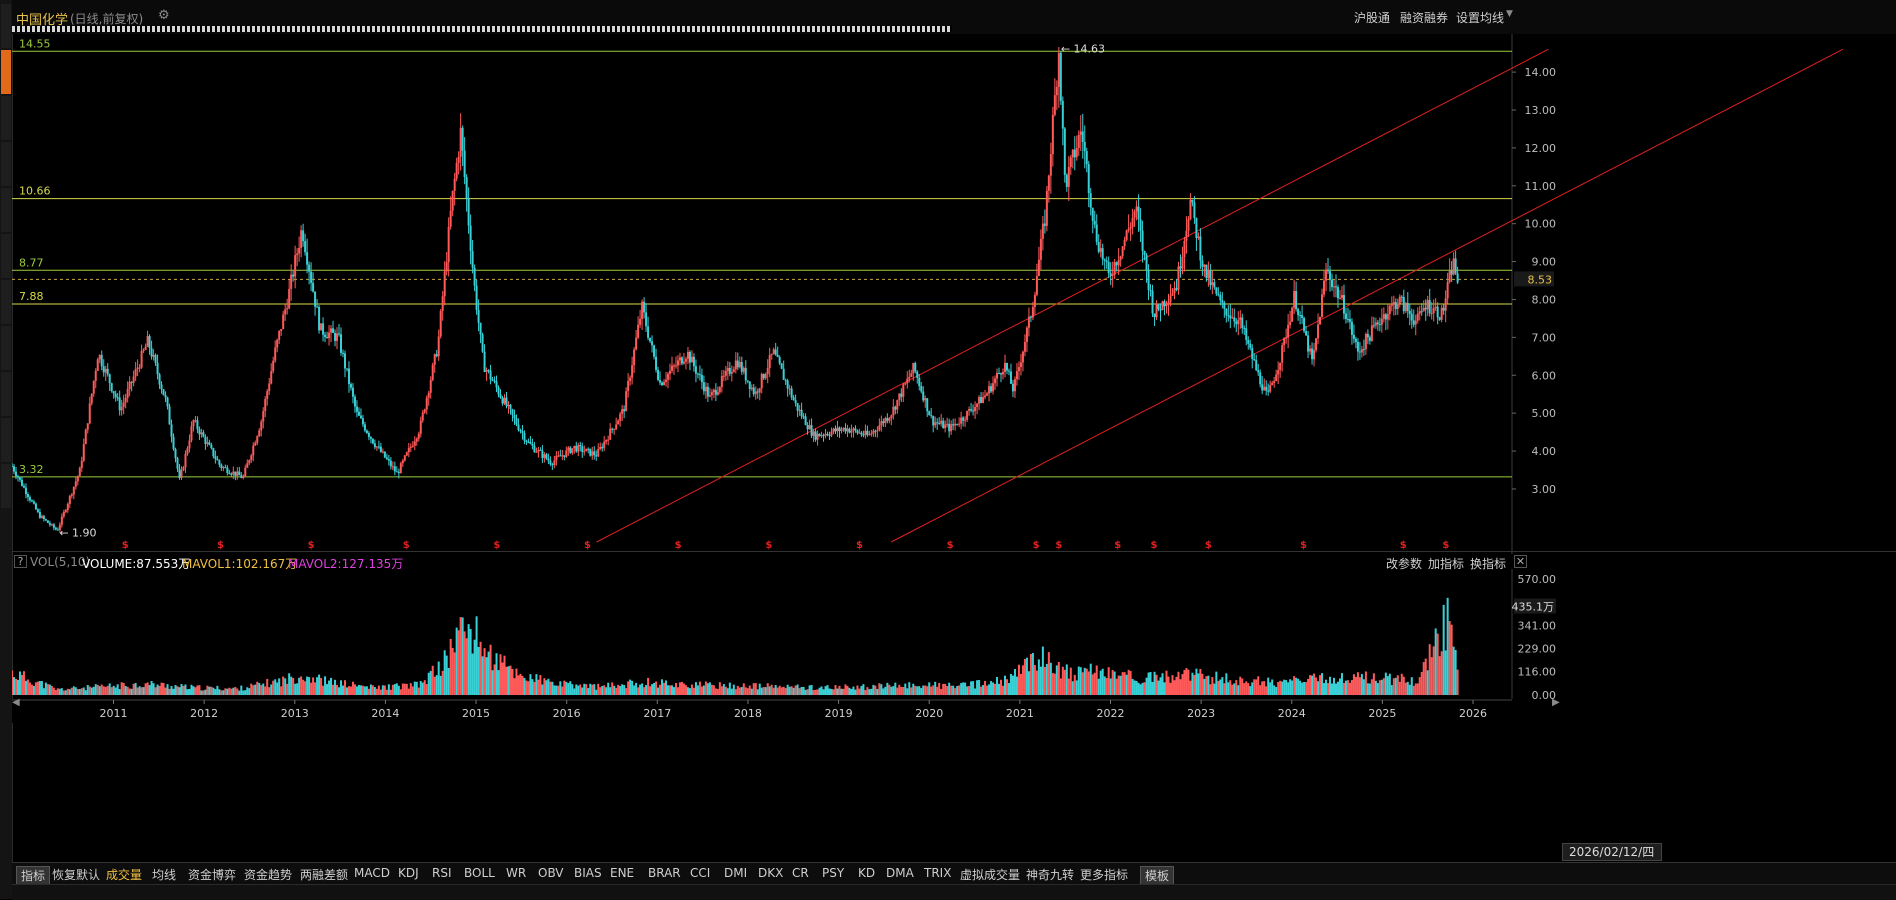 The height and width of the screenshot is (900, 1896). What do you see at coordinates (954, 634) in the screenshot?
I see `volume-chart: 570.00341.00229.00116.000.00435.1万` at bounding box center [954, 634].